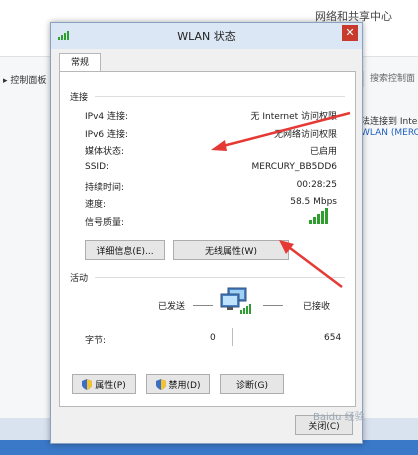 The image size is (418, 455). What do you see at coordinates (172, 307) in the screenshot?
I see `sent-label: 已发送` at bounding box center [172, 307].